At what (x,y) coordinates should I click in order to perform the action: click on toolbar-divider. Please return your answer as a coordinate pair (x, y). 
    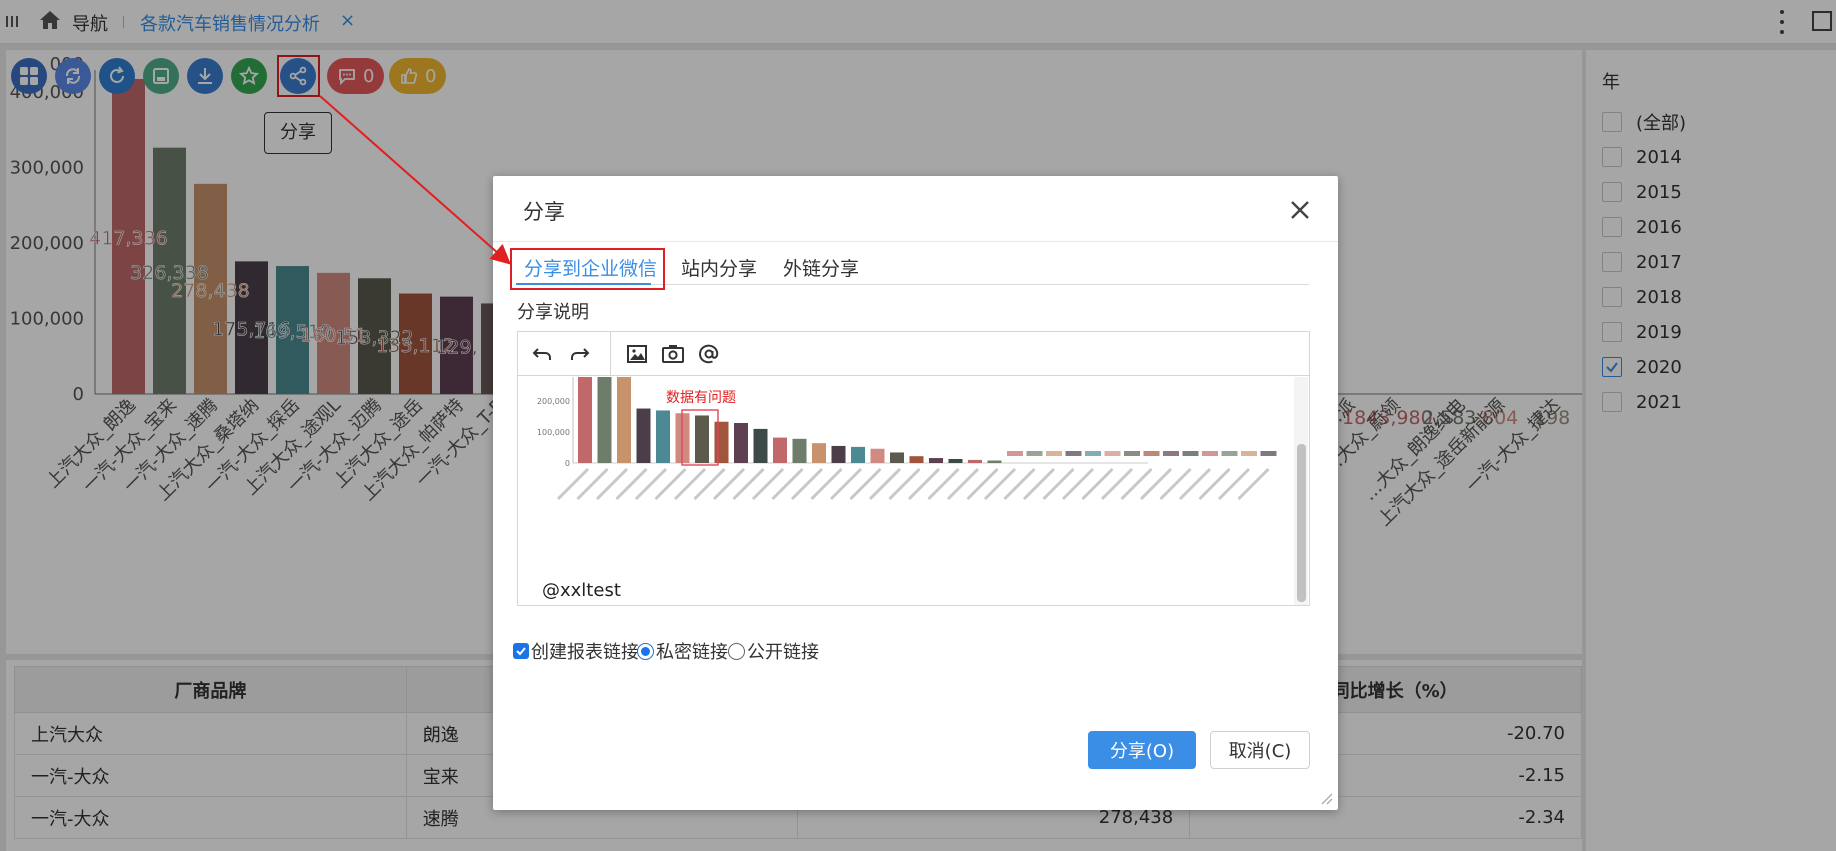
    Looking at the image, I should click on (610, 354).